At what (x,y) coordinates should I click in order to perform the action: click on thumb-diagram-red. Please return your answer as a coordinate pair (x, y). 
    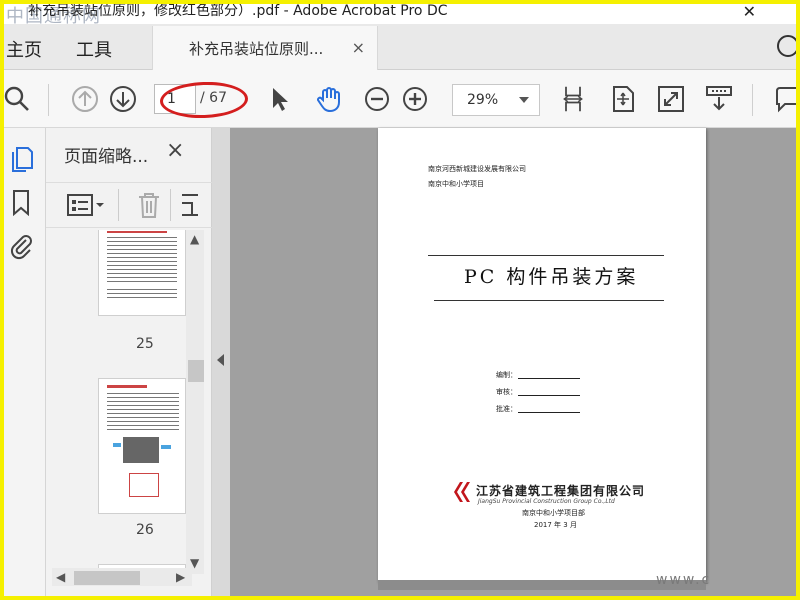
    Looking at the image, I should click on (144, 485).